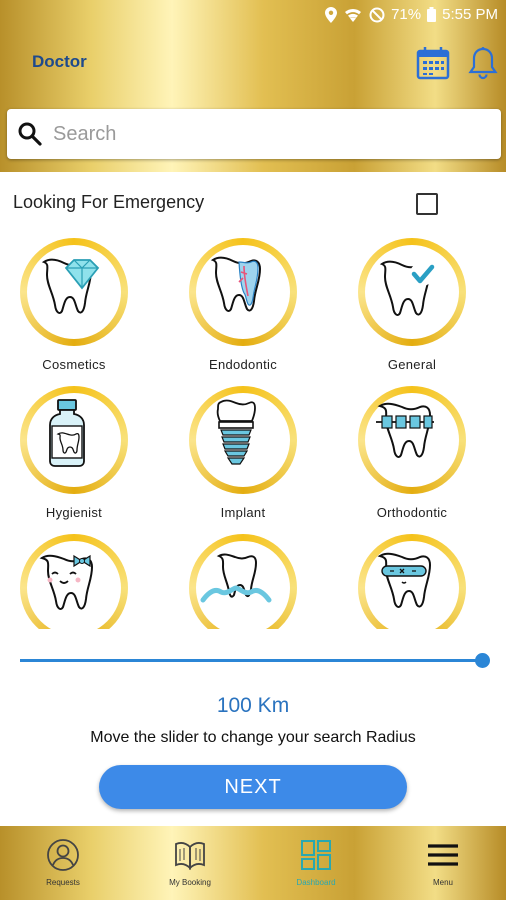 The width and height of the screenshot is (506, 900). I want to click on category-label: Orthodontic, so click(412, 512).